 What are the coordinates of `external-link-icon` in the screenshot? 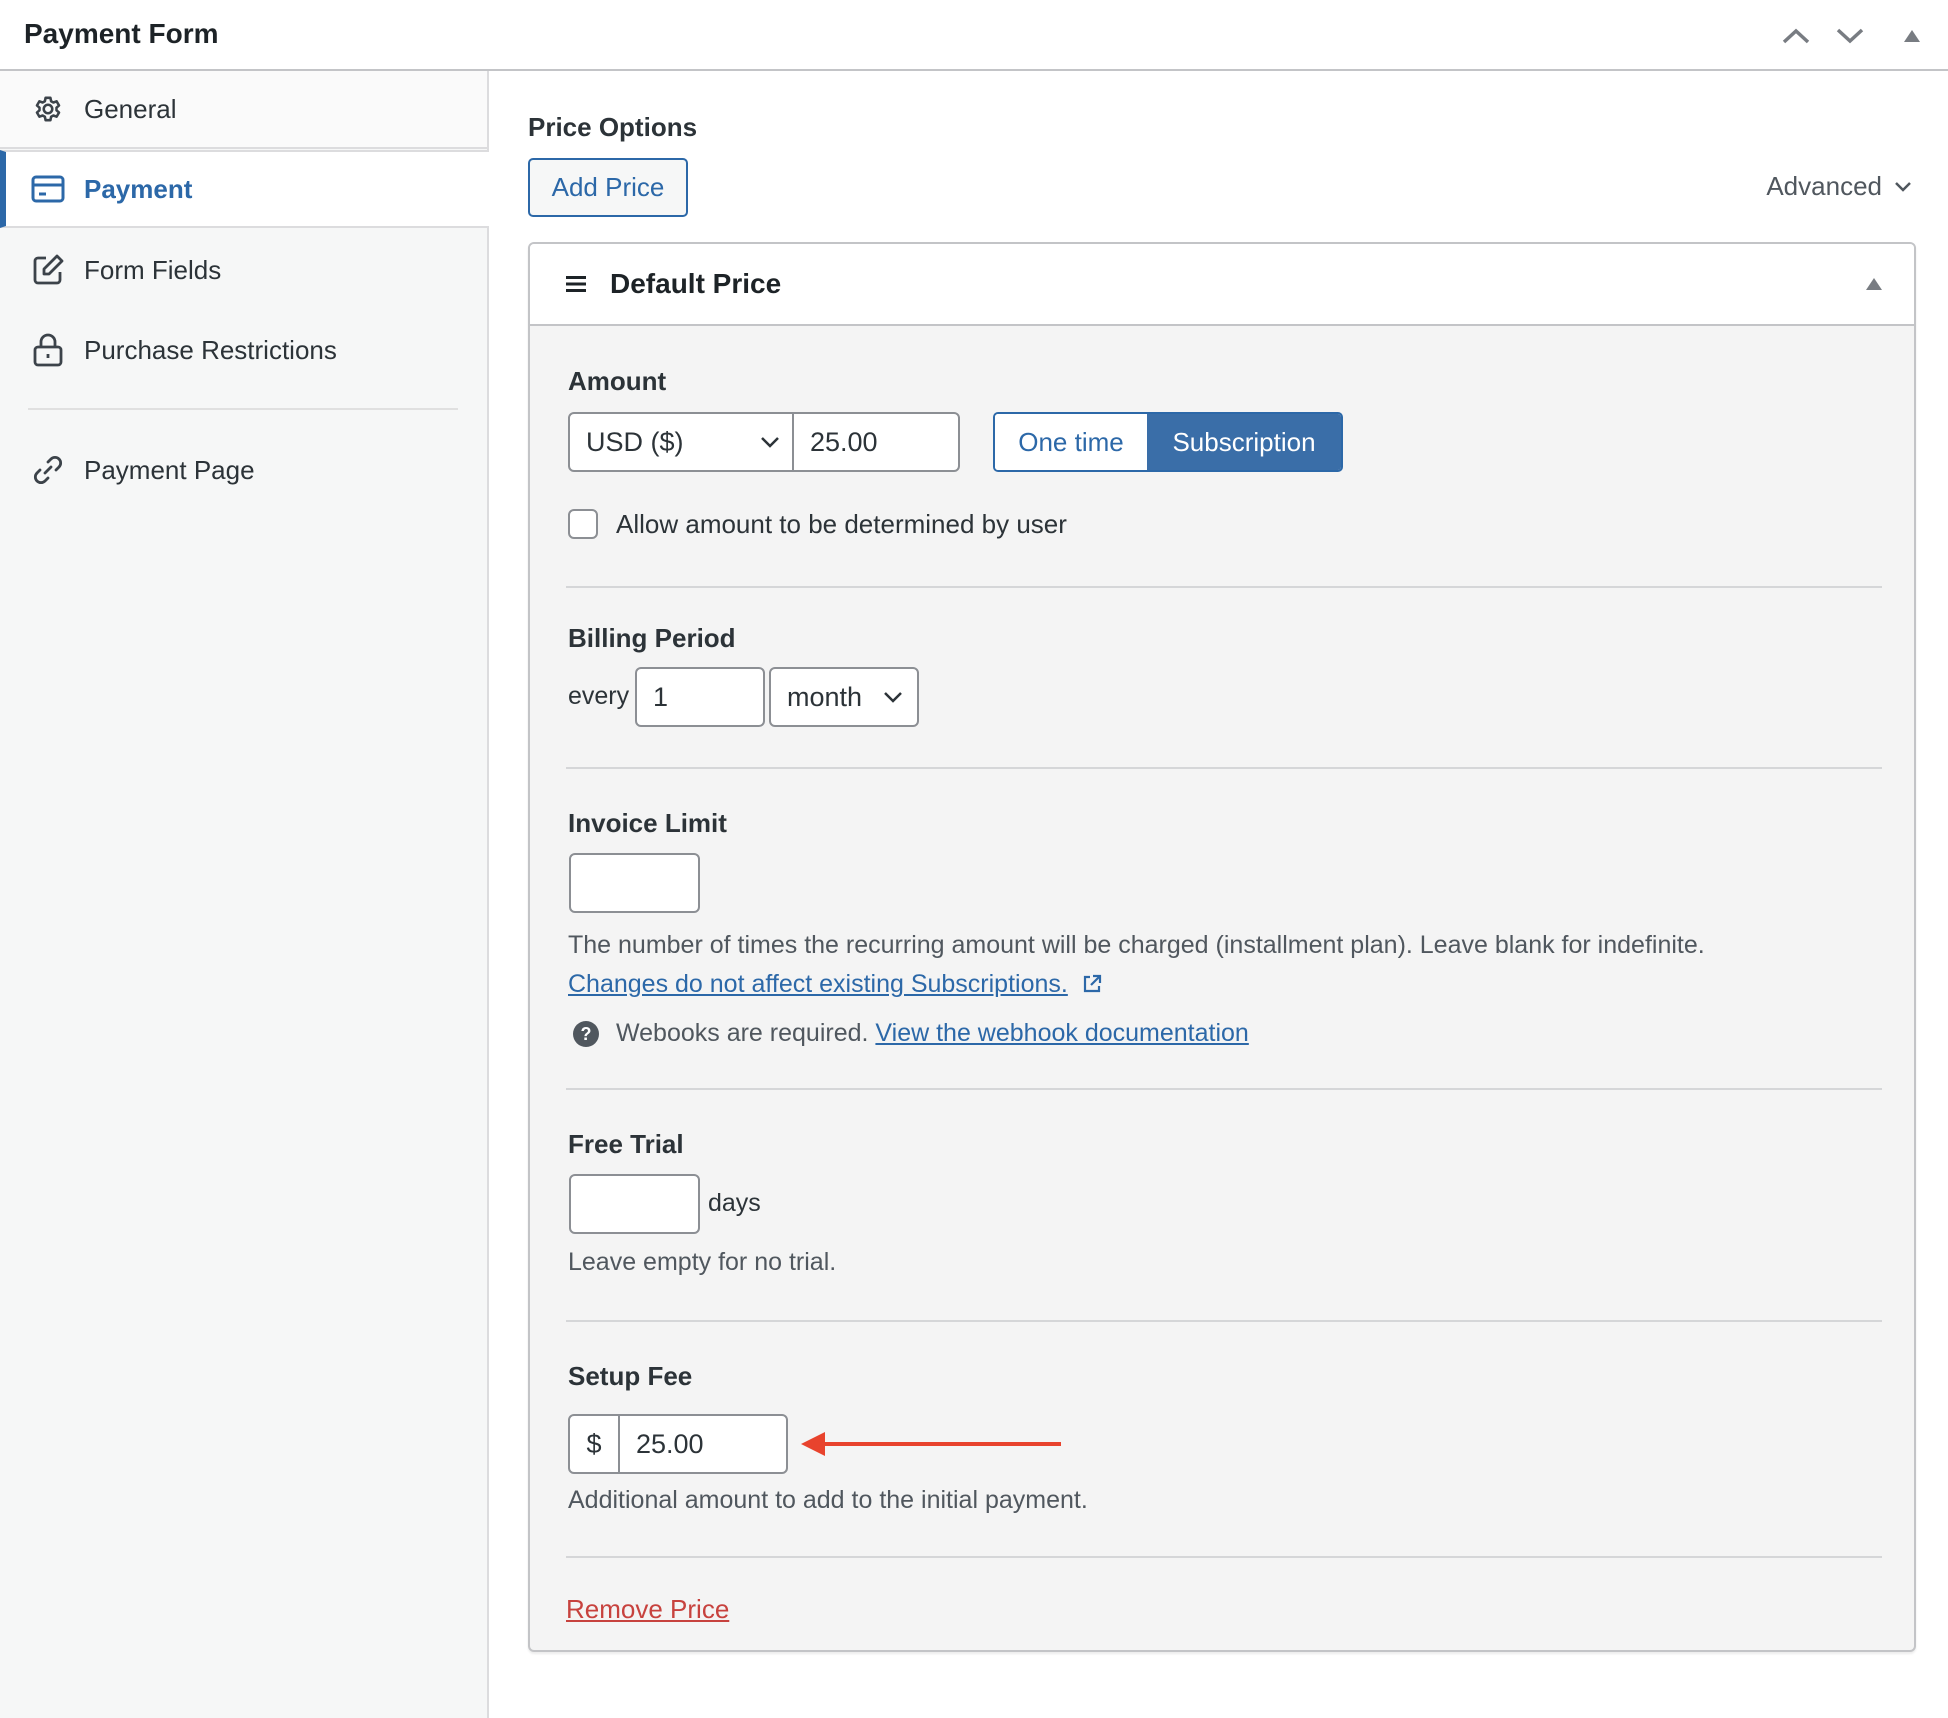 It's located at (1092, 983).